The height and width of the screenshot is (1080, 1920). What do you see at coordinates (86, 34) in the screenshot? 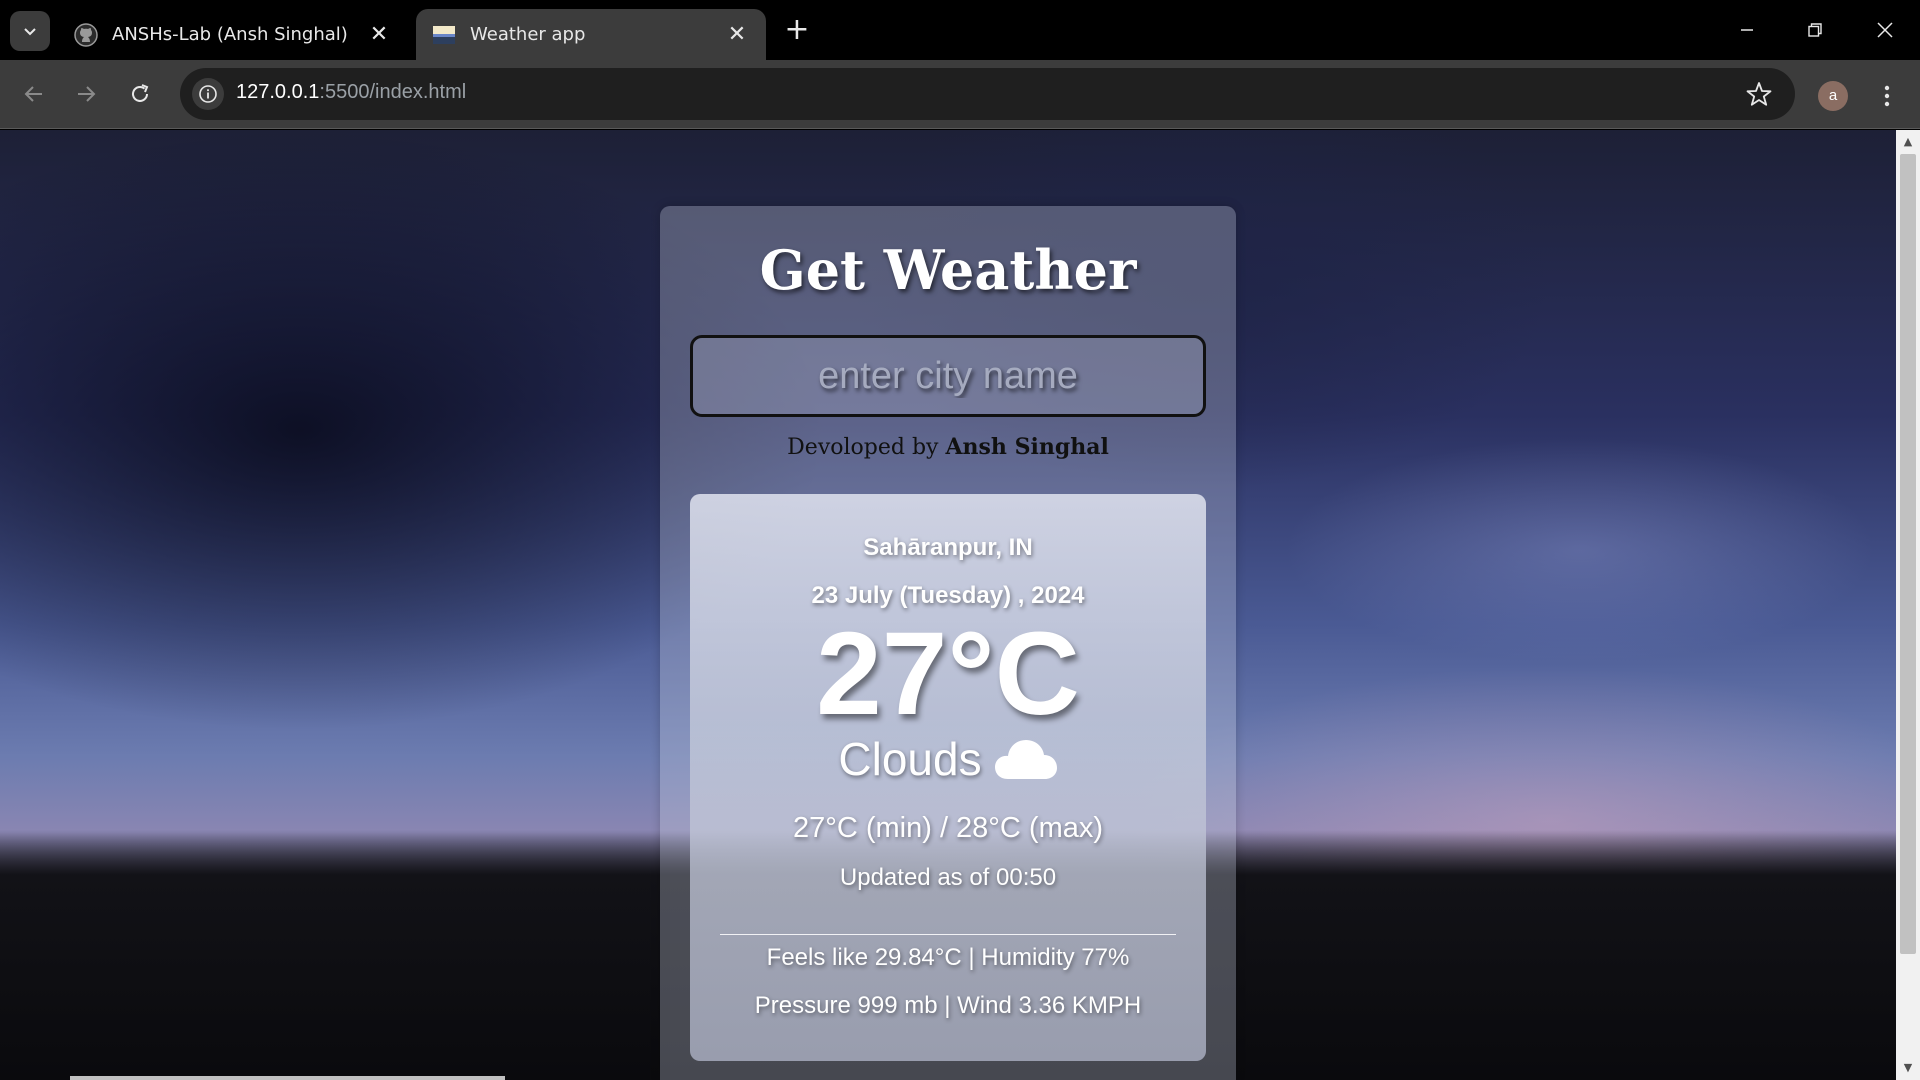
I see `github-icon` at bounding box center [86, 34].